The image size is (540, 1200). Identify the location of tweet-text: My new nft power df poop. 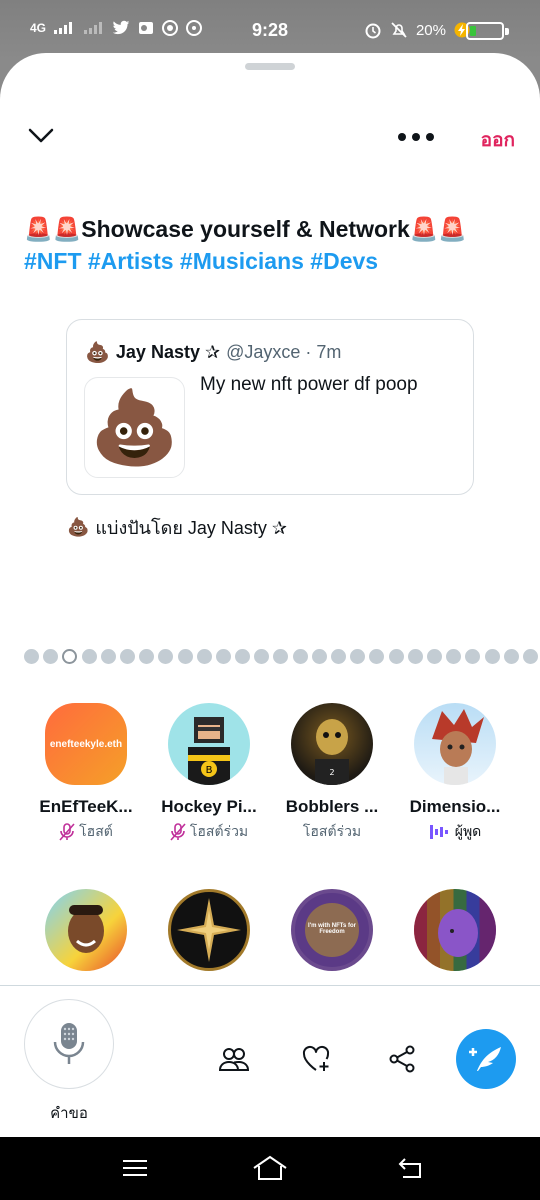
(309, 384).